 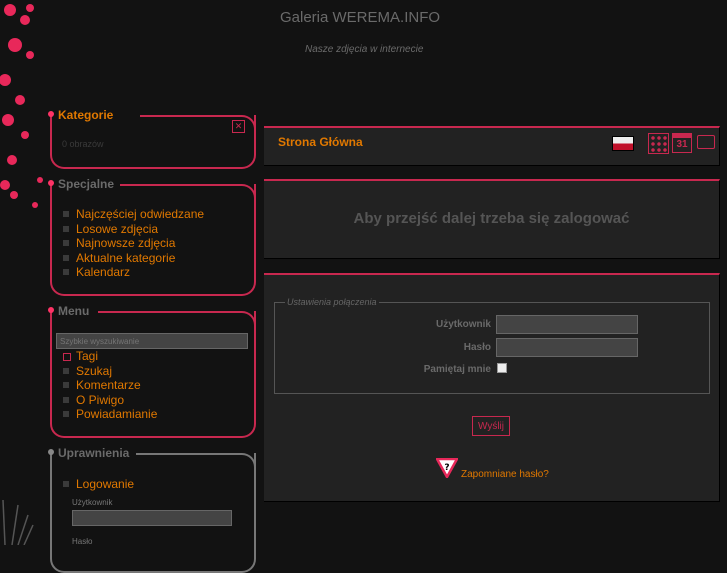 I want to click on sidebar-username-input, so click(x=152, y=518).